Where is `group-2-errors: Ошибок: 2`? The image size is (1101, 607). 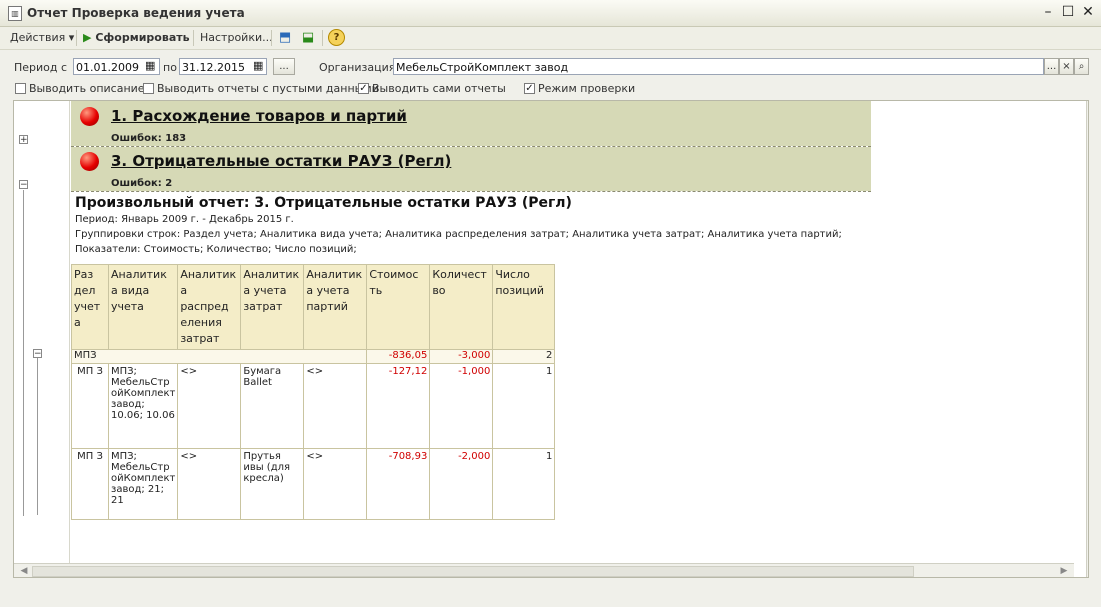 group-2-errors: Ошибок: 2 is located at coordinates (142, 183).